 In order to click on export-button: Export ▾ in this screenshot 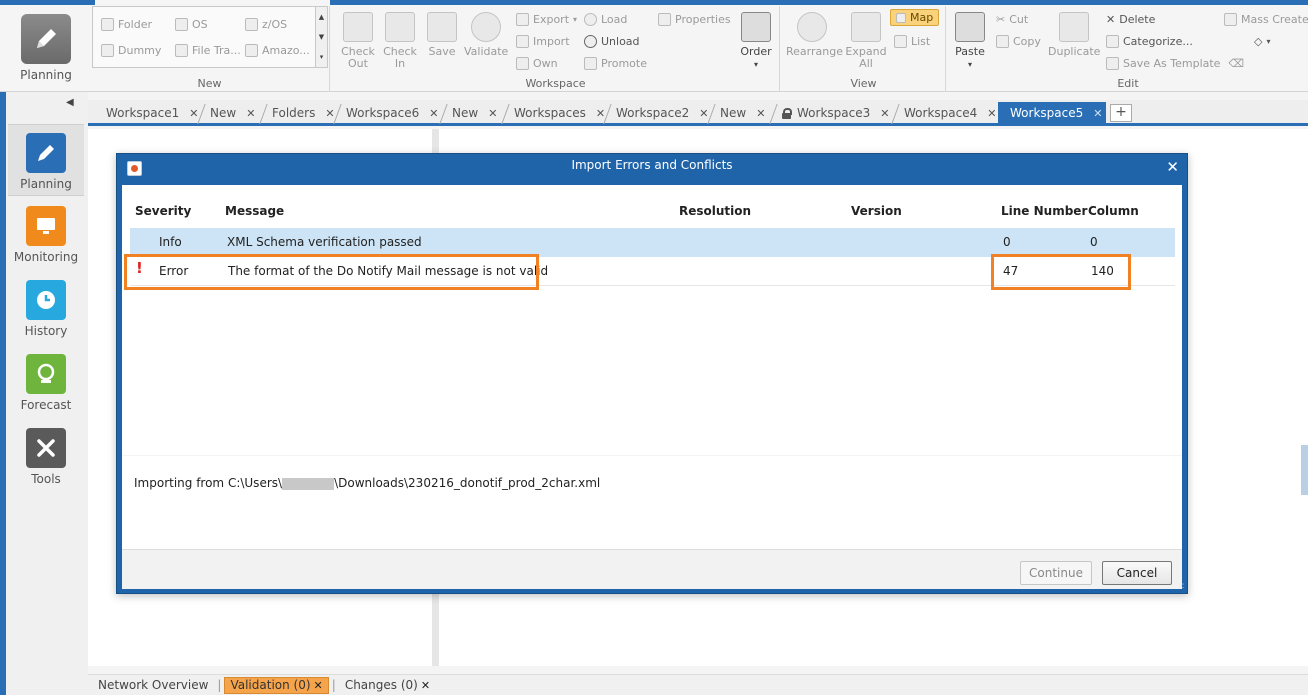, I will do `click(546, 19)`.